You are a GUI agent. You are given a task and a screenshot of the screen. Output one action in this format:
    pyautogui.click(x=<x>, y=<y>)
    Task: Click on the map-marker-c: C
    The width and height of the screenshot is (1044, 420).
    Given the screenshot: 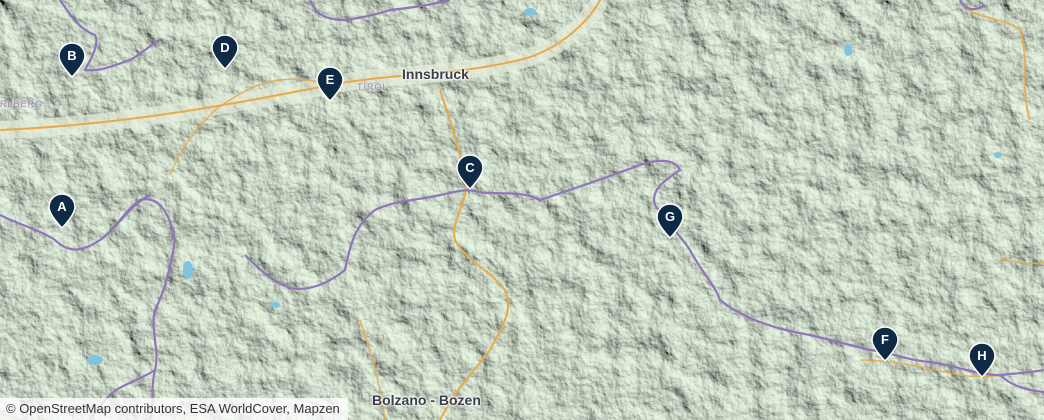 What is the action you would take?
    pyautogui.click(x=470, y=172)
    